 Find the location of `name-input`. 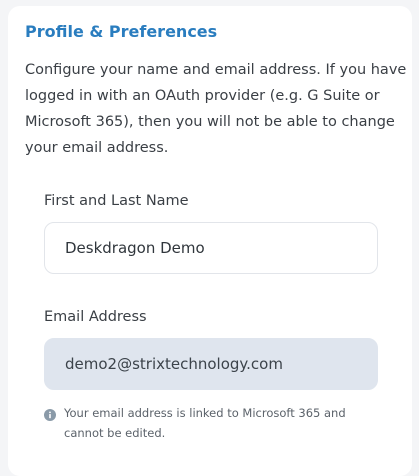

name-input is located at coordinates (211, 248).